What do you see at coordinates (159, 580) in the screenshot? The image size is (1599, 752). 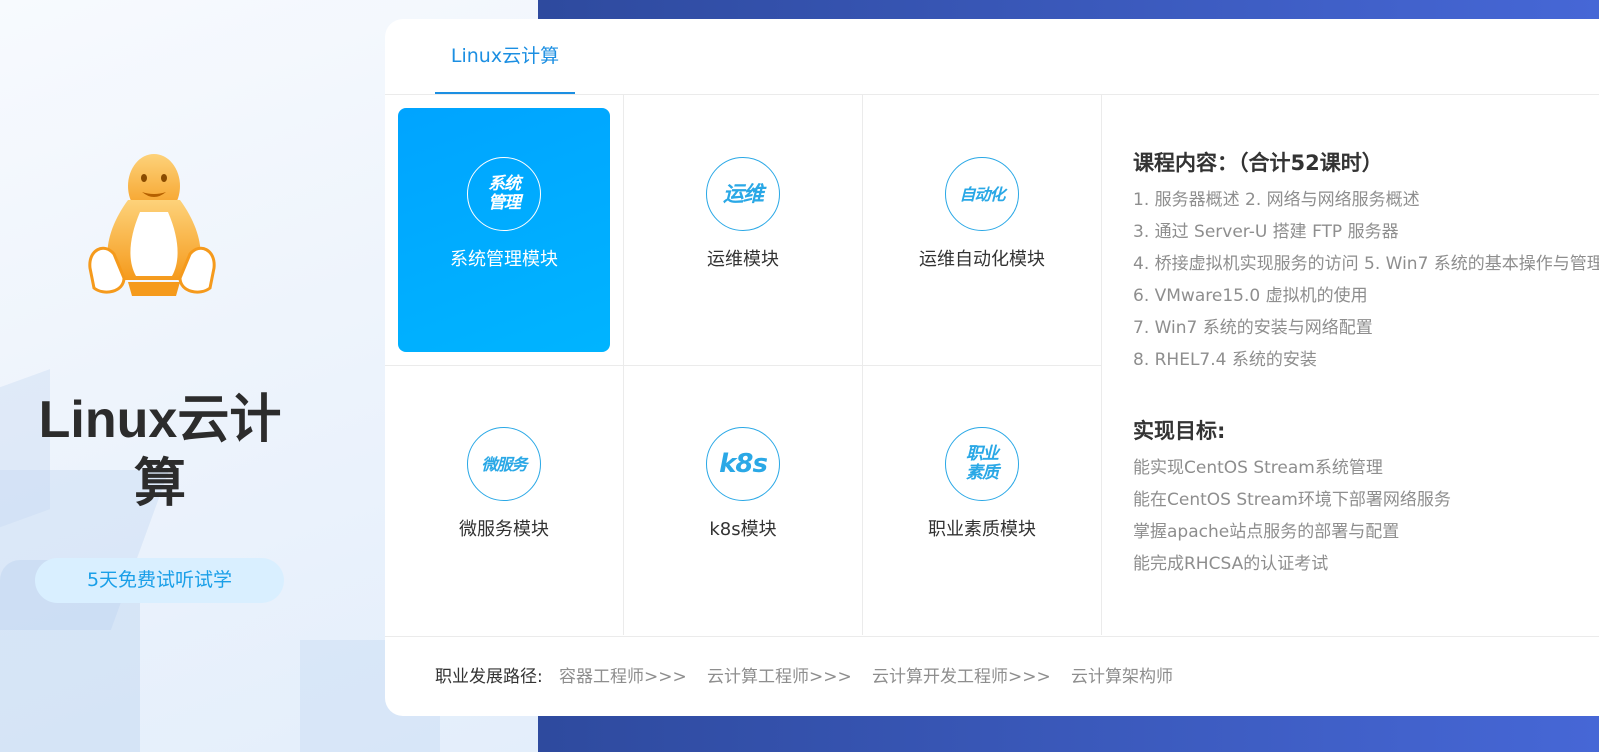 I see `free-trial-button: 5天免费试听试学` at bounding box center [159, 580].